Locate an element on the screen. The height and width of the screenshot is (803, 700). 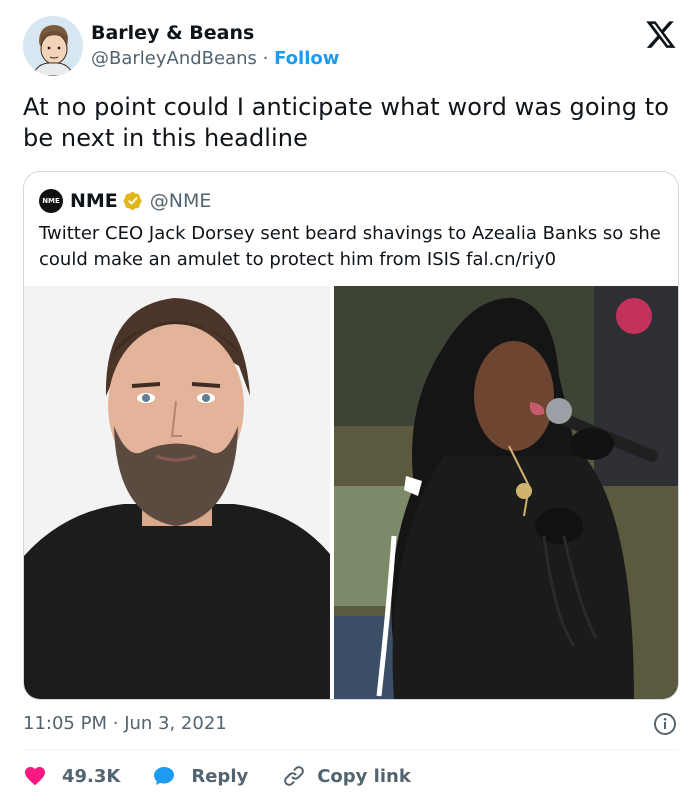
author-display-name: Barley & Beans is located at coordinates (215, 33).